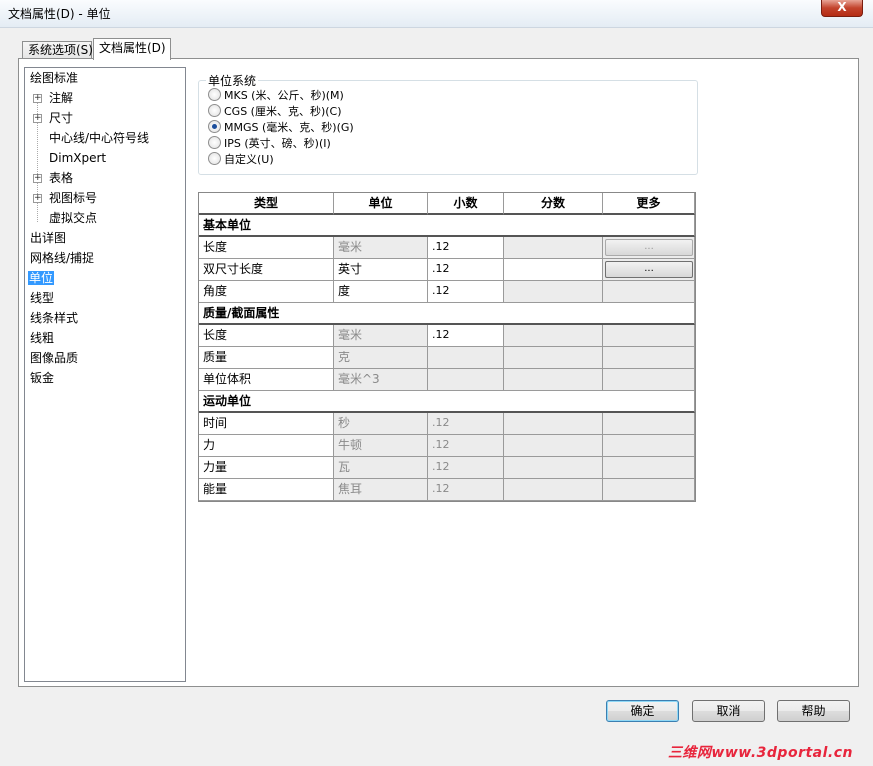 The height and width of the screenshot is (766, 873). I want to click on row-type-label: 双尺寸长度, so click(266, 270).